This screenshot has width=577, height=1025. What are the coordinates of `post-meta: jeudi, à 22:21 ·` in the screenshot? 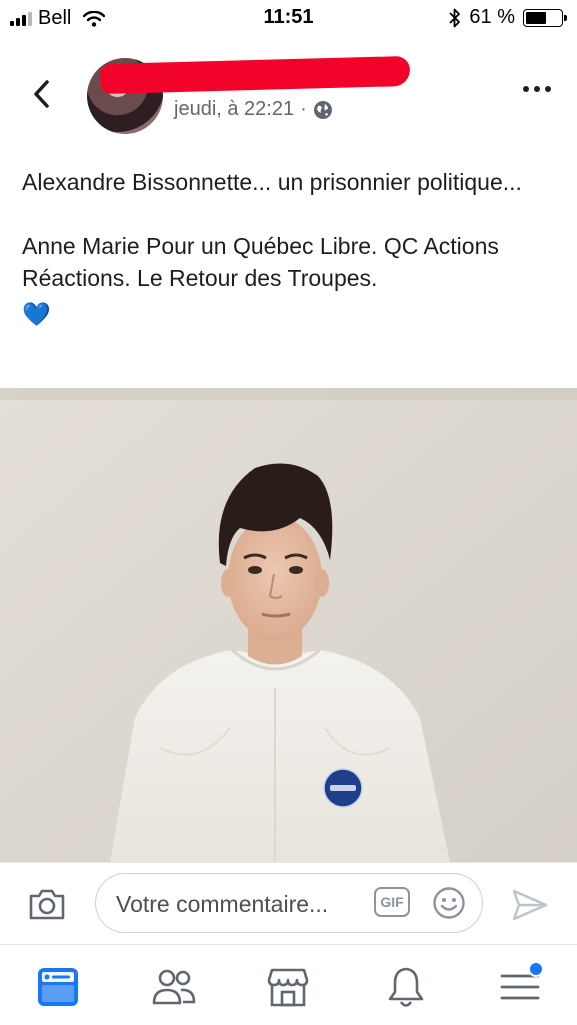 It's located at (253, 109).